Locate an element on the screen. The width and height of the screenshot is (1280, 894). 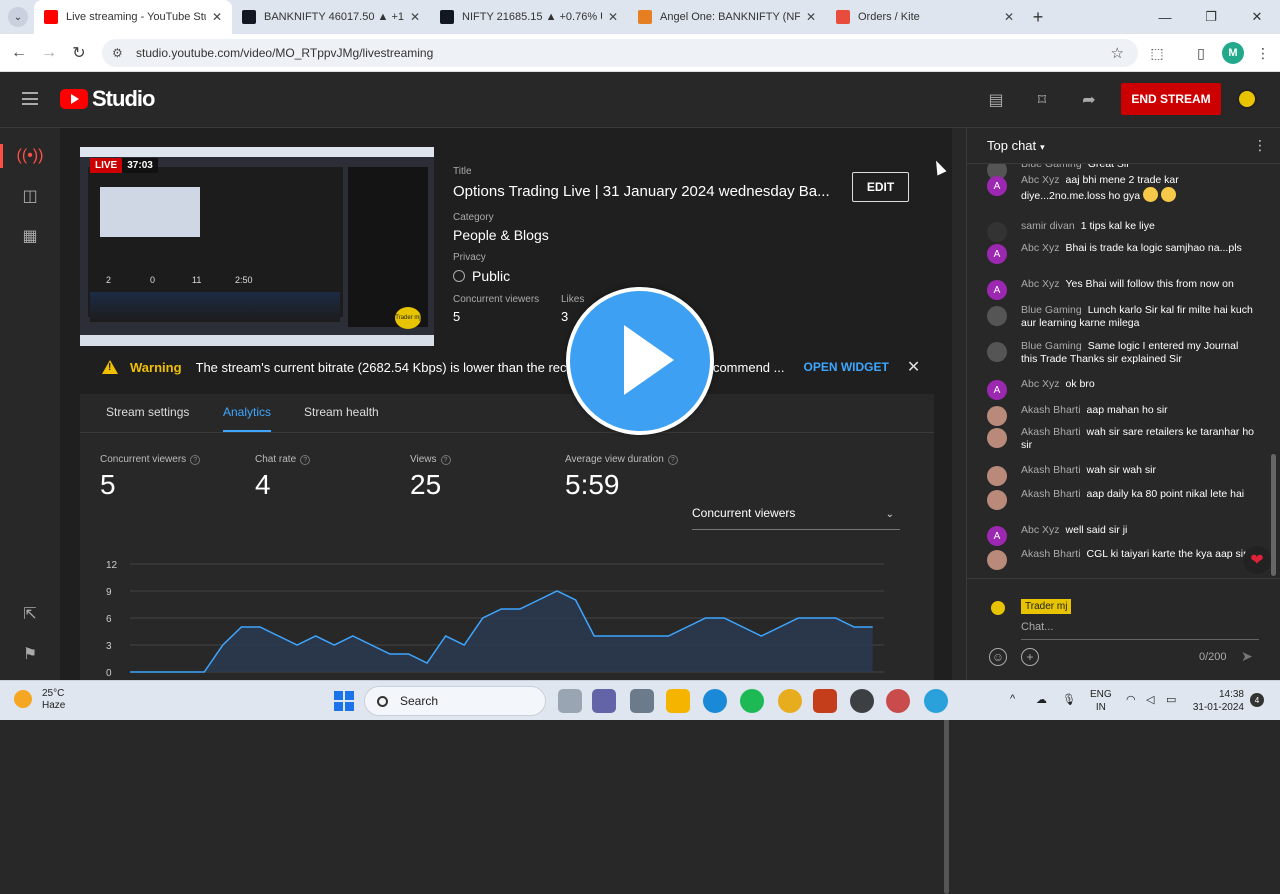
edit-button: EDIT is located at coordinates (880, 187).